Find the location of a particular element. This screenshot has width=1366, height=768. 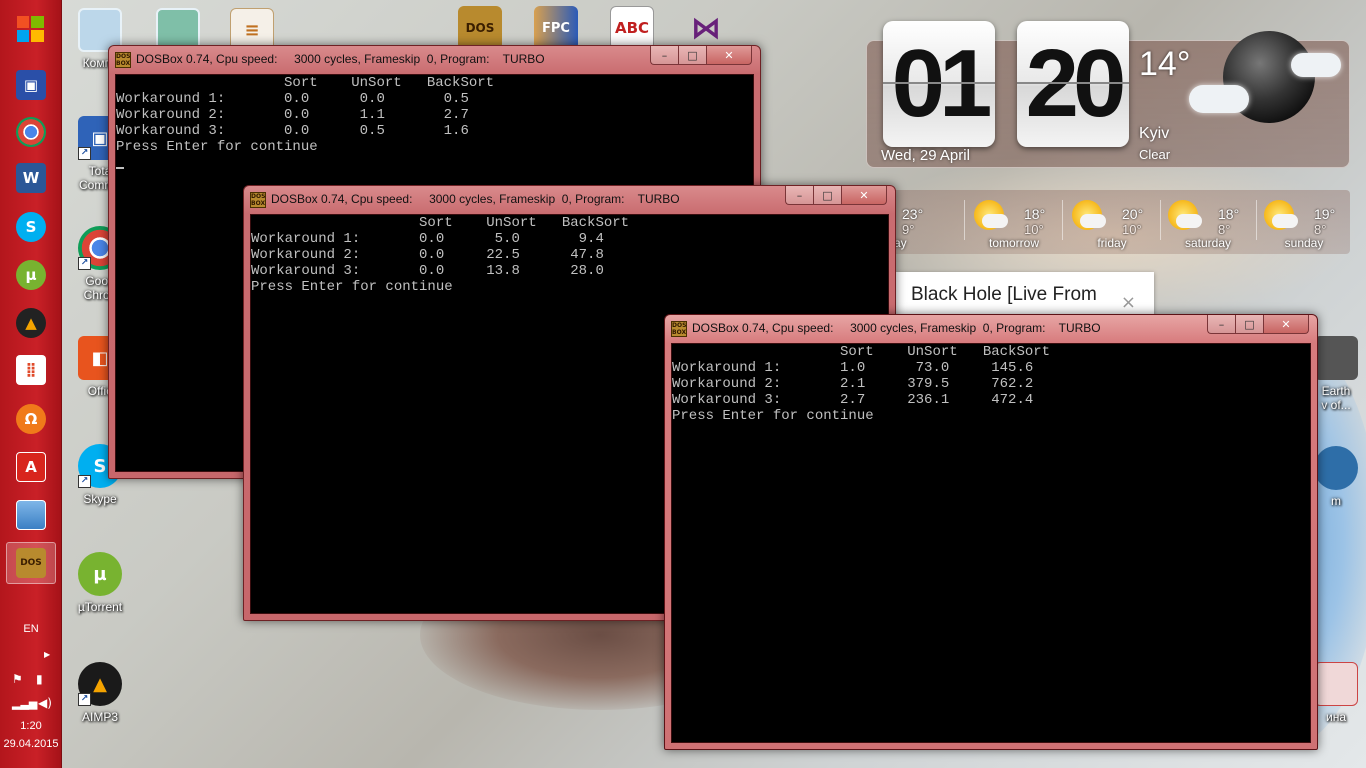

forecast-high: 23° is located at coordinates (913, 214).